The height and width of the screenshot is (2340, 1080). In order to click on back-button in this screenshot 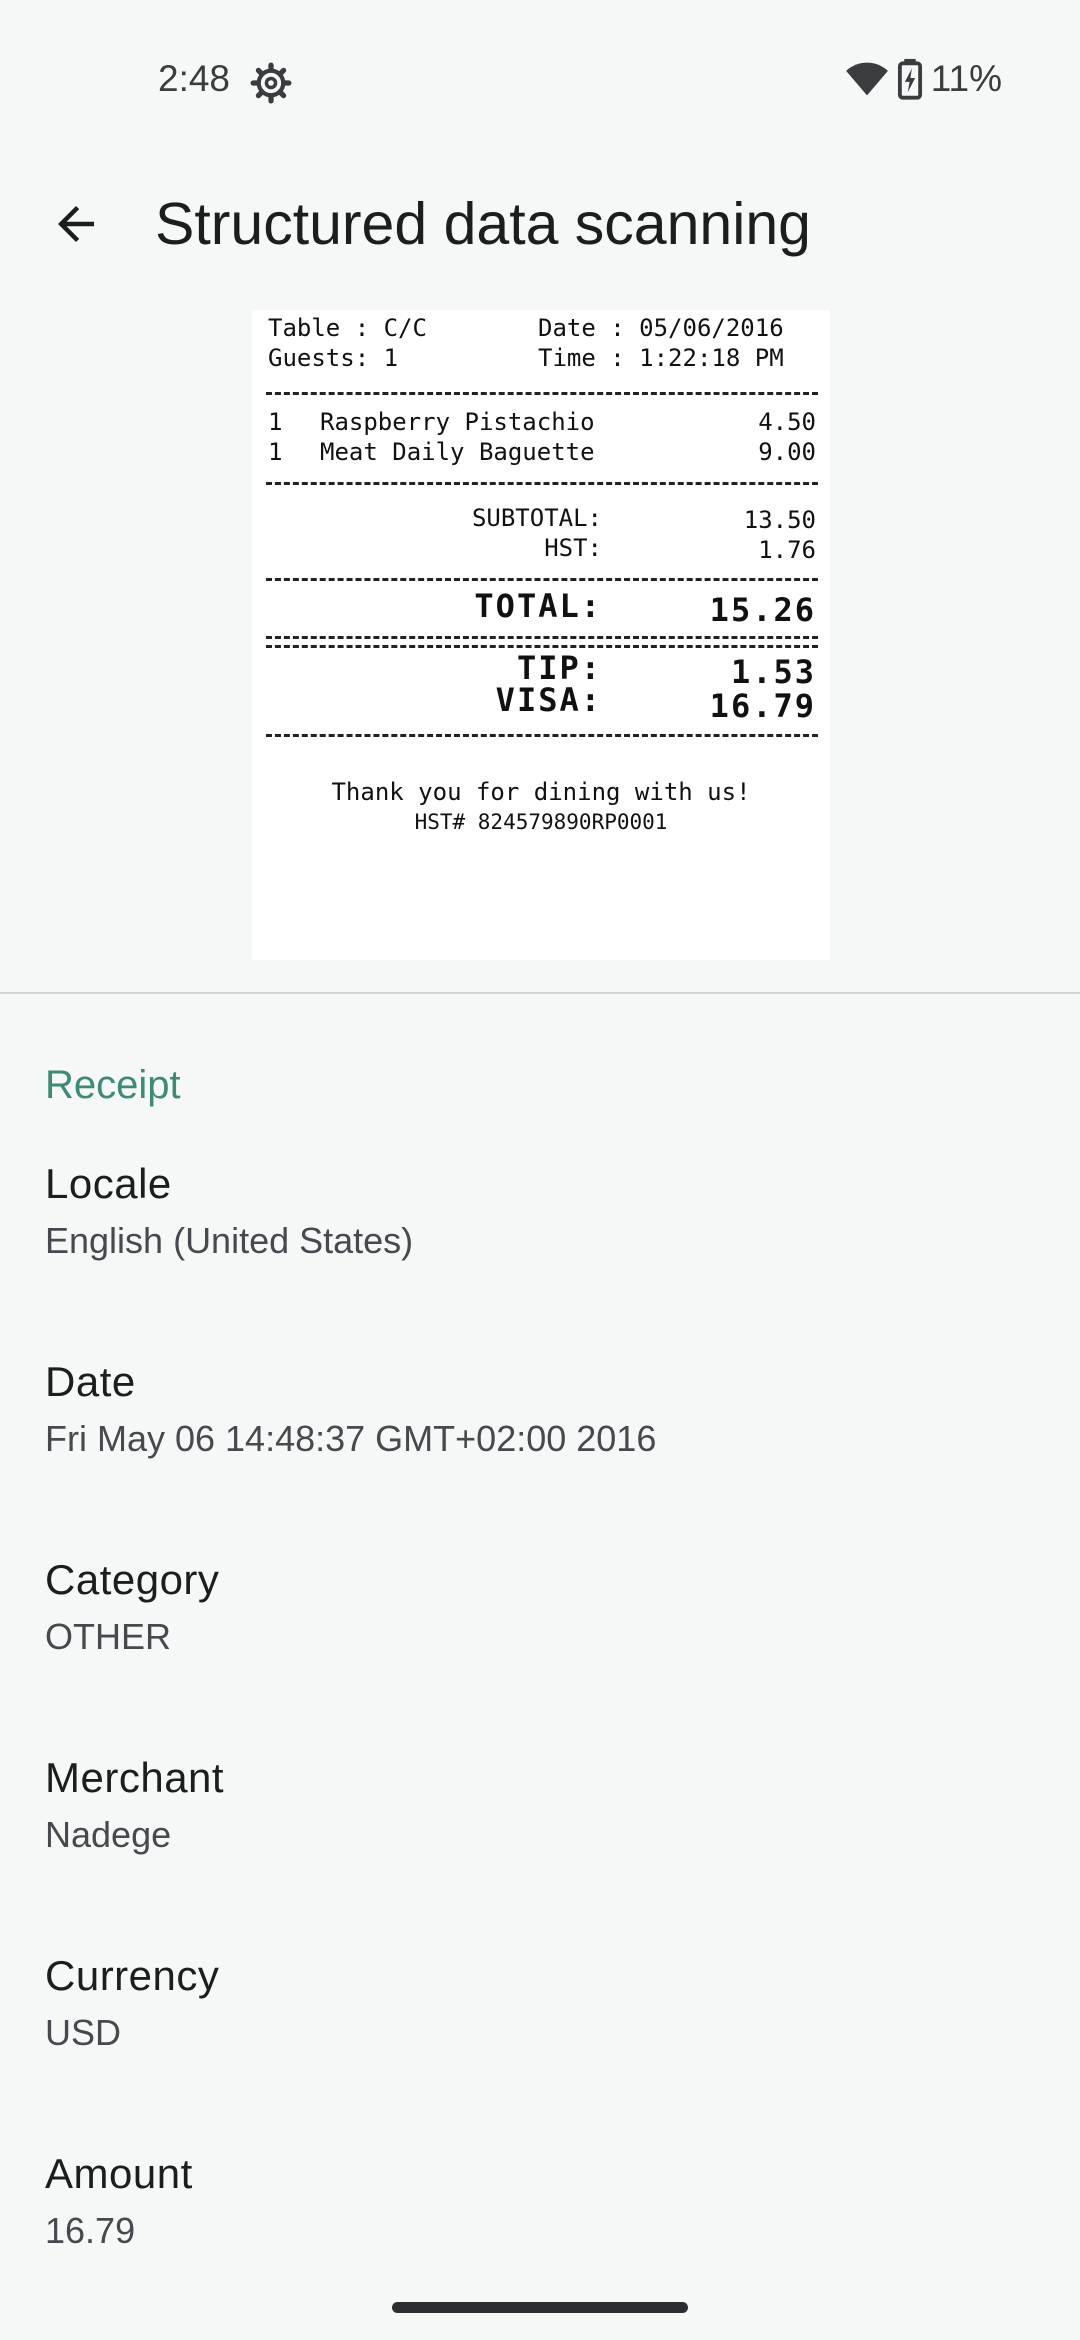, I will do `click(76, 224)`.